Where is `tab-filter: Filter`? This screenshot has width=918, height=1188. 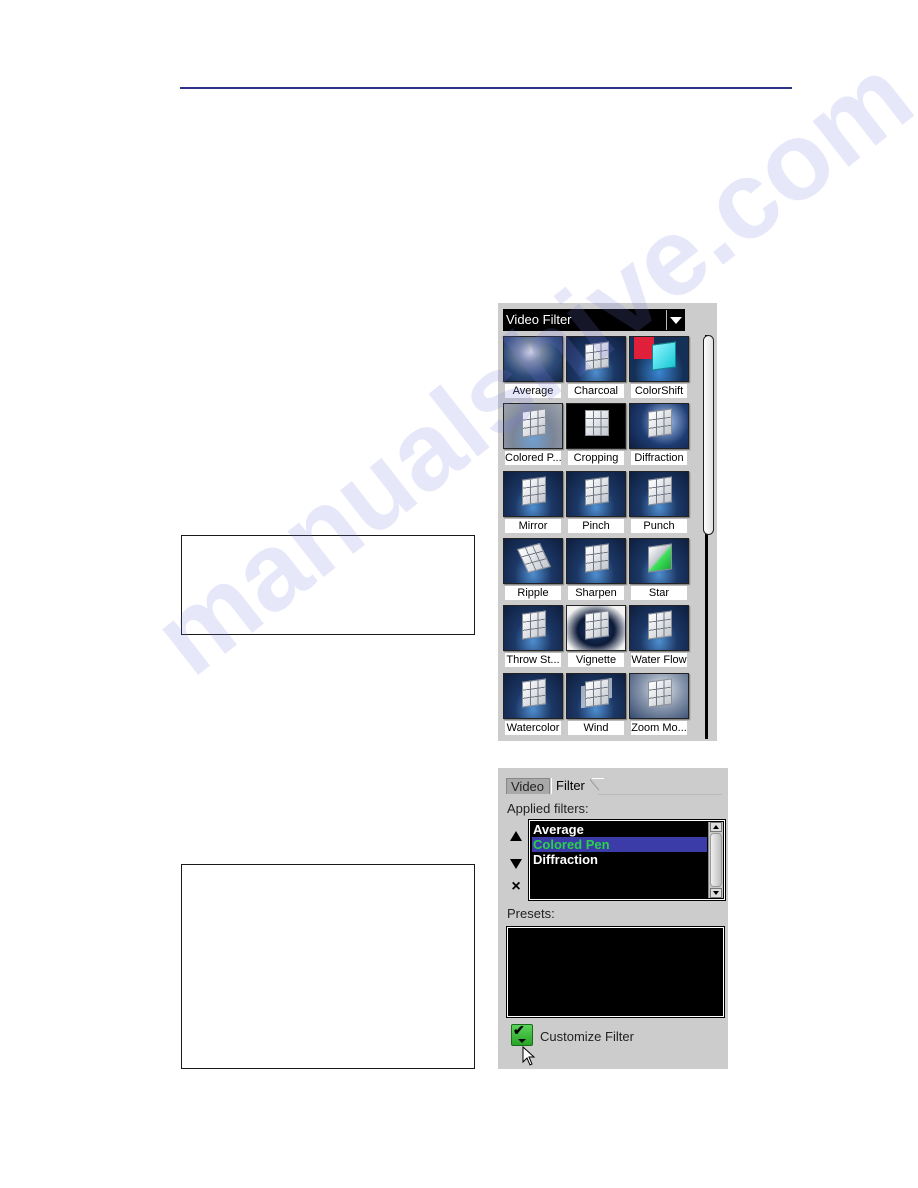 tab-filter: Filter is located at coordinates (573, 786).